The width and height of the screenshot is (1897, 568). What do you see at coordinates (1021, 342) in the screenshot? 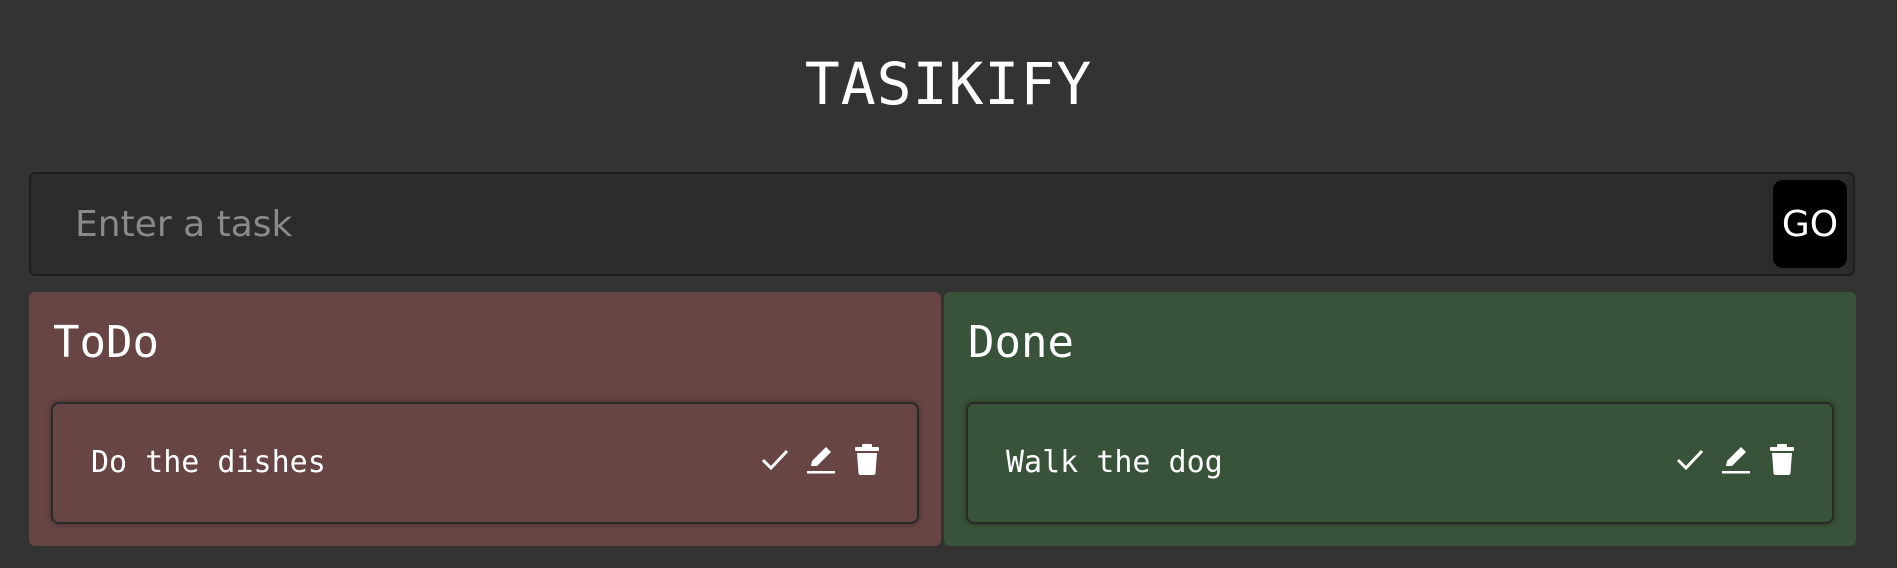
I see `done-column-title: Done` at bounding box center [1021, 342].